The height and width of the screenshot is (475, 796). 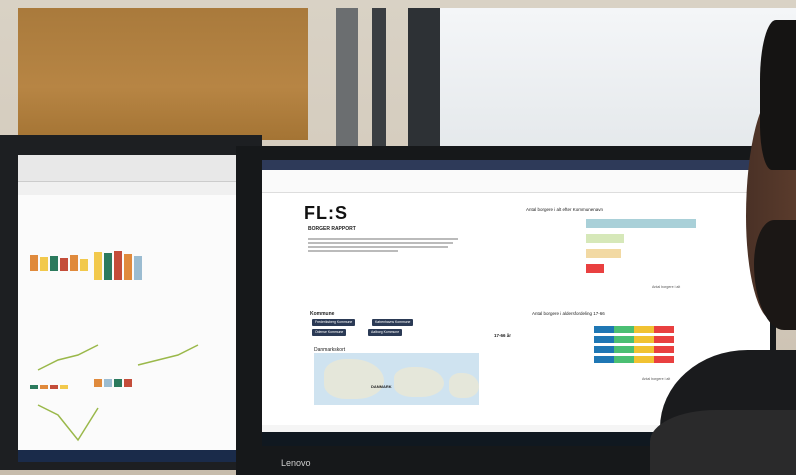 I want to click on wood-panel, so click(x=163, y=74).